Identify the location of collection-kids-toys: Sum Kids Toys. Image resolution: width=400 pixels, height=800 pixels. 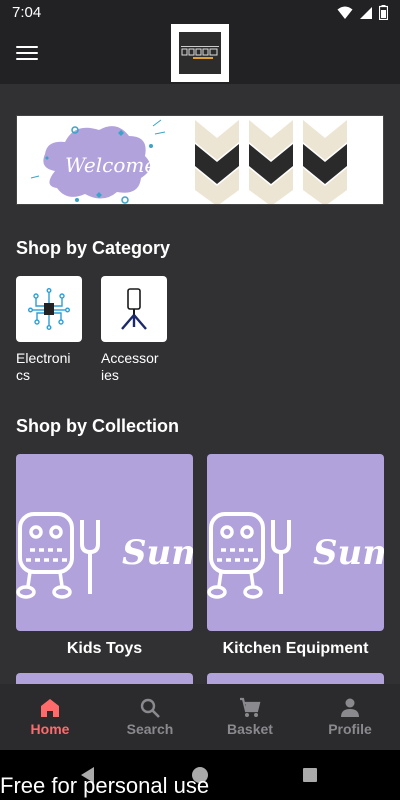
(104, 556).